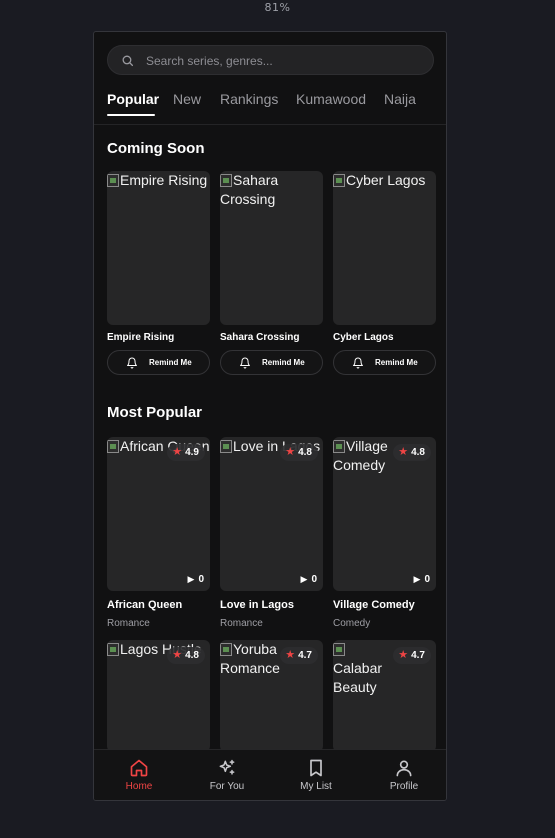 This screenshot has height=838, width=555. I want to click on tab-popular: Popular, so click(133, 99).